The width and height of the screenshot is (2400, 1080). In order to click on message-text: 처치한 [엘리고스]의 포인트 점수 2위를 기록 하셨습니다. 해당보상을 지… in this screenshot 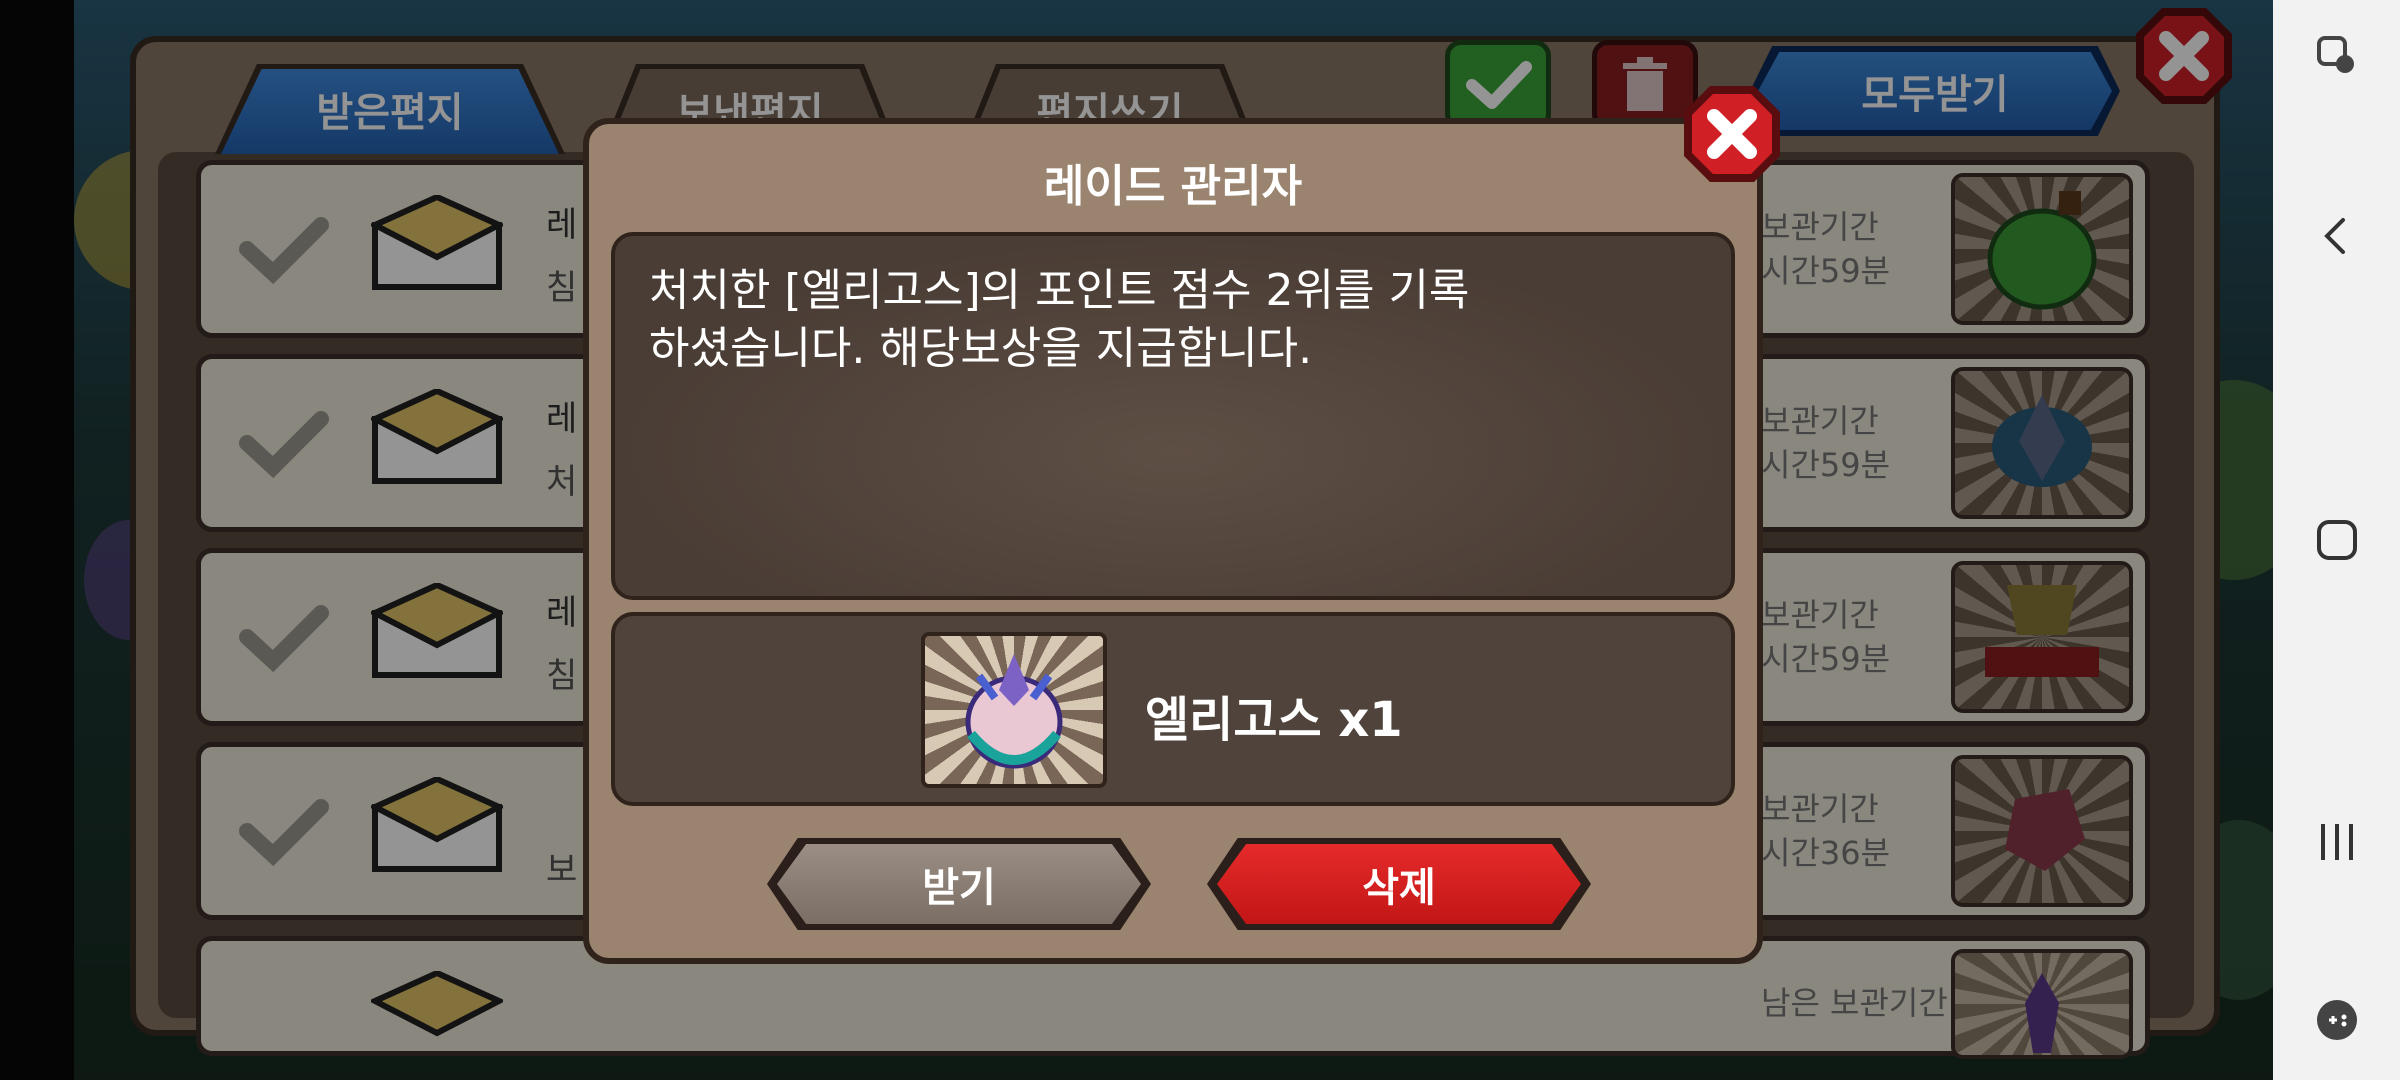, I will do `click(1059, 319)`.